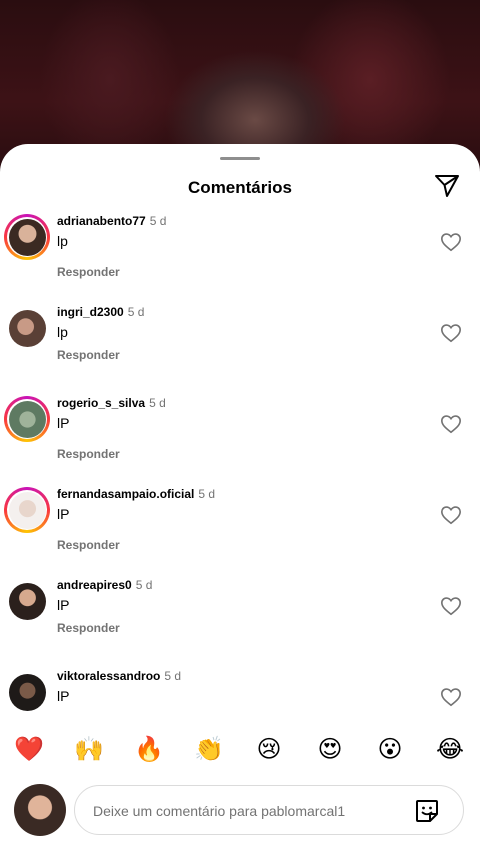 Image resolution: width=480 pixels, height=854 pixels. What do you see at coordinates (89, 749) in the screenshot?
I see `raising-hands-emoji-button: 🙌` at bounding box center [89, 749].